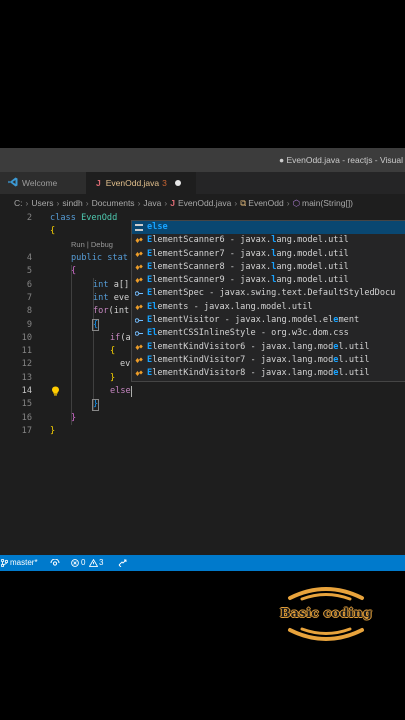 The width and height of the screenshot is (405, 720). Describe the element at coordinates (125, 337) in the screenshot. I see `code-token: (a` at that location.